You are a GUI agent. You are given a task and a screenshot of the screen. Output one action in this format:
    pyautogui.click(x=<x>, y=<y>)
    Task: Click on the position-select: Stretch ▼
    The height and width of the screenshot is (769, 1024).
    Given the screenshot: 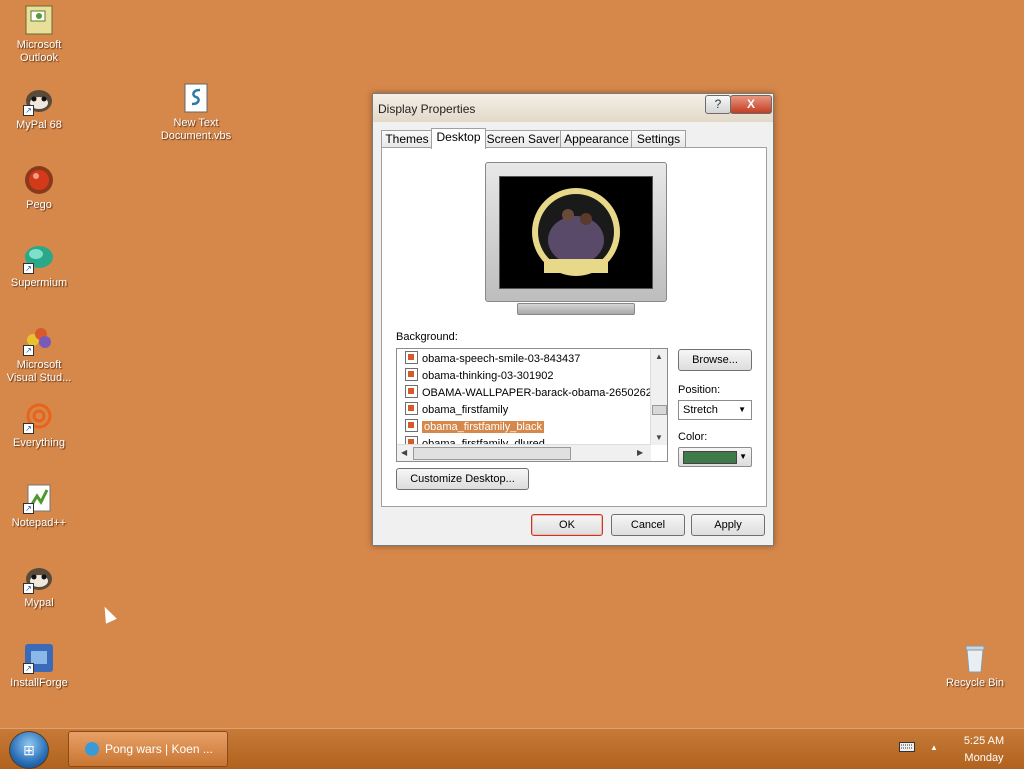 What is the action you would take?
    pyautogui.click(x=715, y=410)
    